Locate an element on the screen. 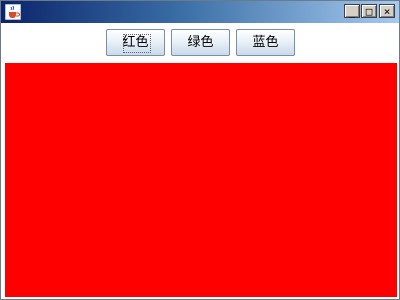  blue-button: 蓝色 is located at coordinates (265, 42).